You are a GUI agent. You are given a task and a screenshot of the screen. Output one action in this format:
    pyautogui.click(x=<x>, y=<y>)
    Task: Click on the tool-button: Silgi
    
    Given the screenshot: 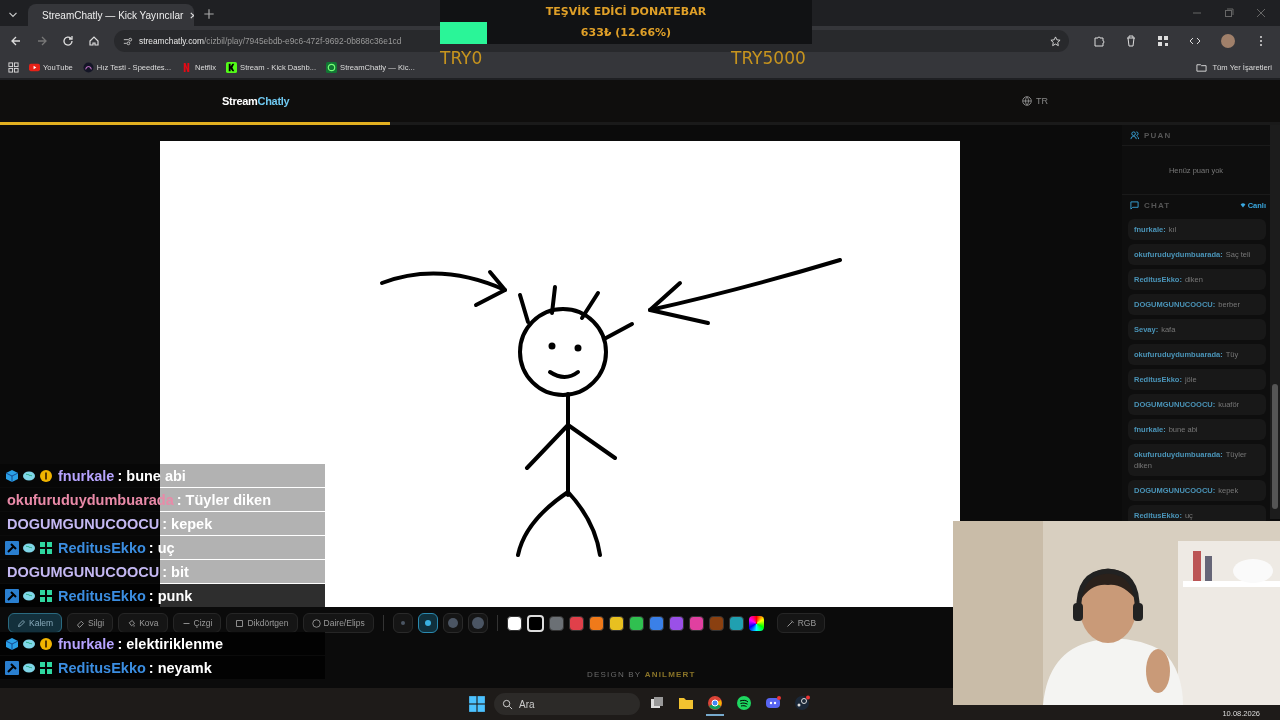 What is the action you would take?
    pyautogui.click(x=90, y=623)
    